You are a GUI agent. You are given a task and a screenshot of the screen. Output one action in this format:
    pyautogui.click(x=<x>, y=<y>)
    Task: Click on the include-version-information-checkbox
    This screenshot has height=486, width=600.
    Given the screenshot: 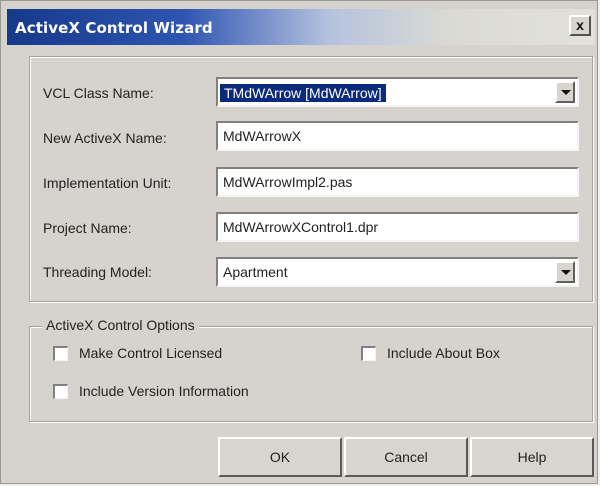 What is the action you would take?
    pyautogui.click(x=60, y=391)
    